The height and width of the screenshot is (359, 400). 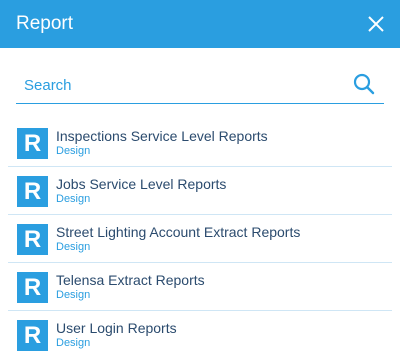 What do you see at coordinates (200, 24) in the screenshot?
I see `dialog-header: Report` at bounding box center [200, 24].